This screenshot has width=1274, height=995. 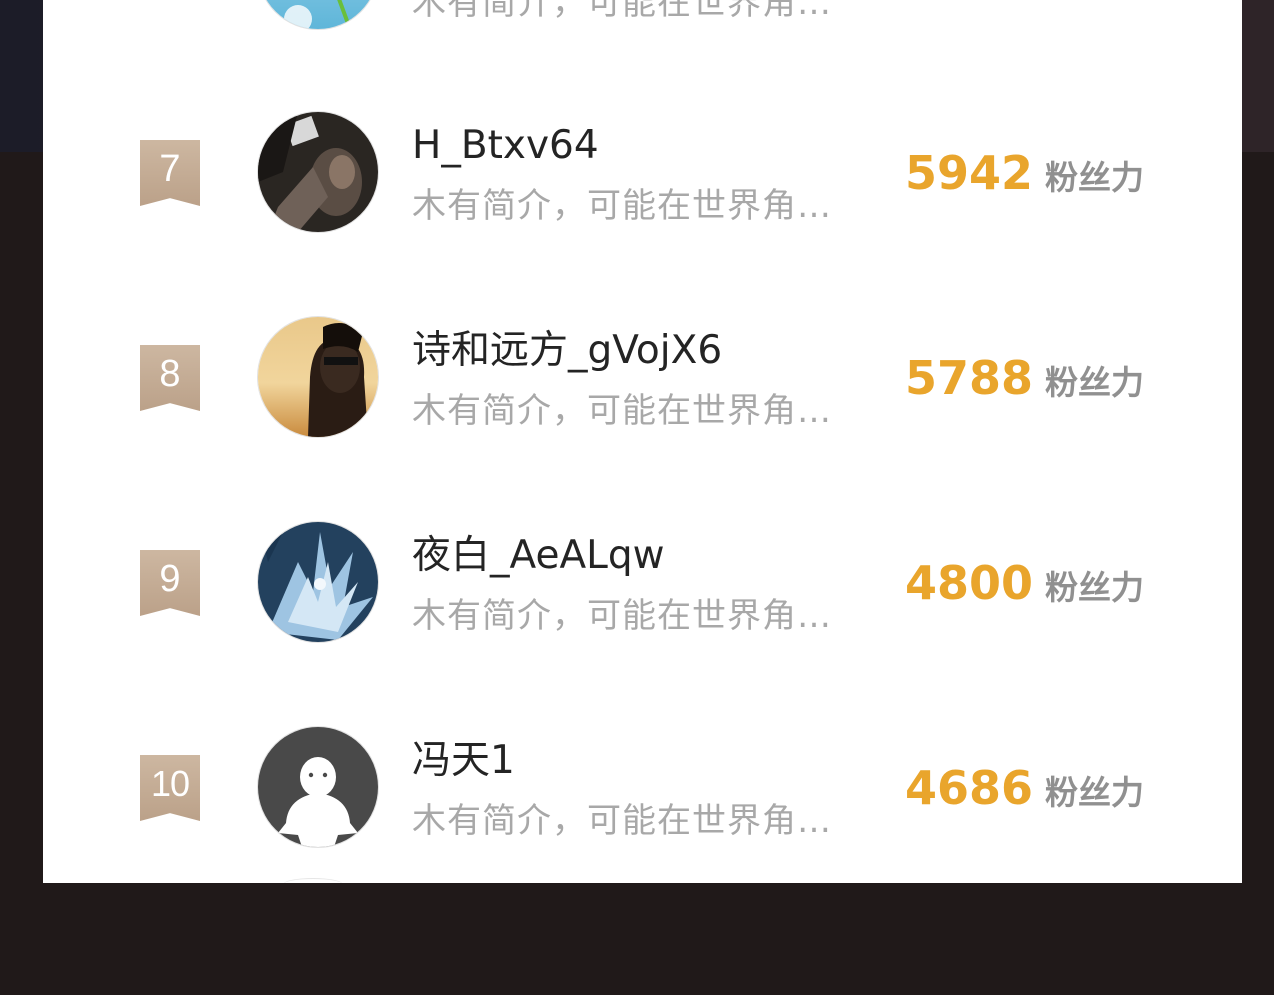 What do you see at coordinates (968, 583) in the screenshot?
I see `fan-power-score: 4800` at bounding box center [968, 583].